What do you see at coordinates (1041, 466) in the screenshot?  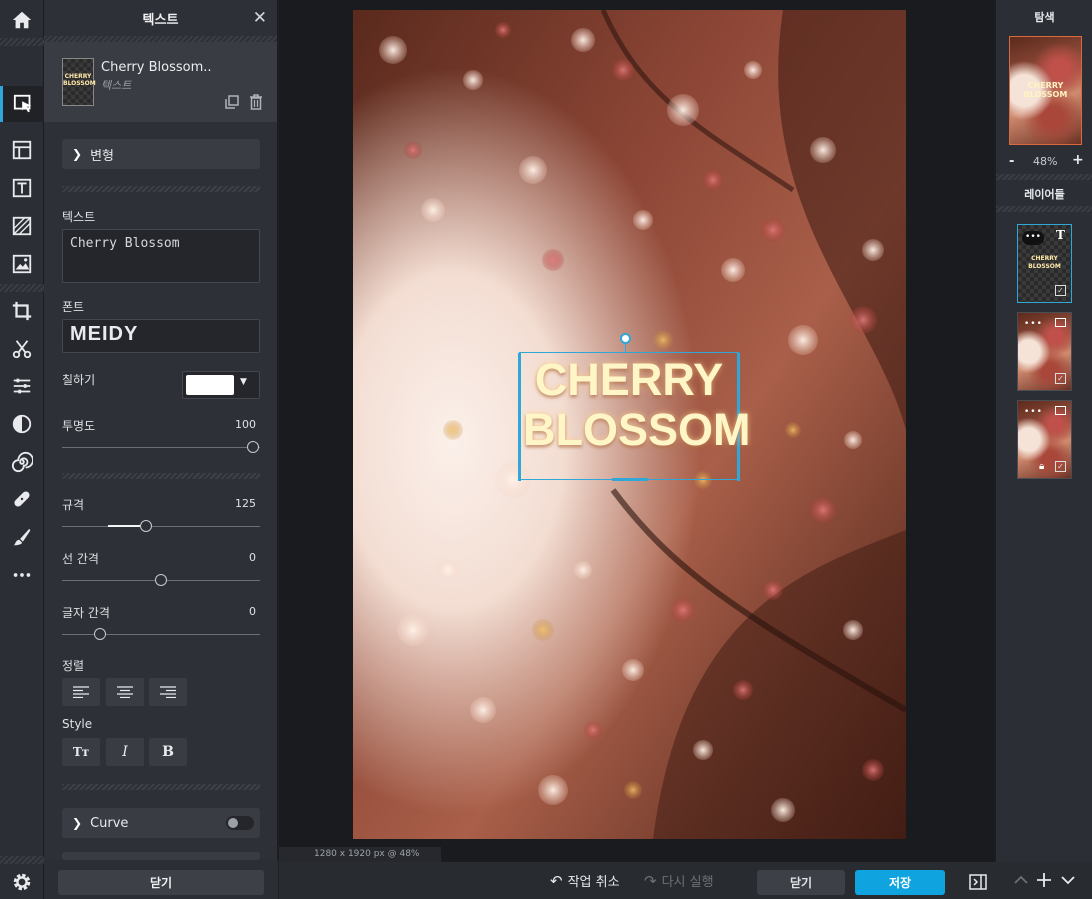 I see `lock-icon: 🔒︎` at bounding box center [1041, 466].